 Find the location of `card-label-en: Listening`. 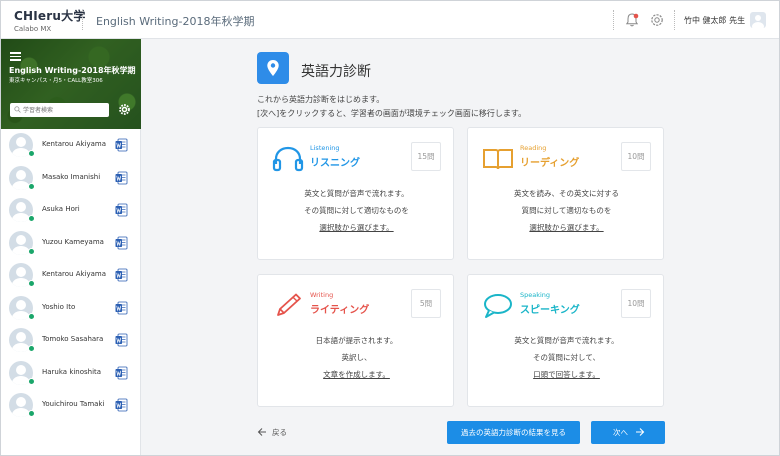

card-label-en: Listening is located at coordinates (325, 148).